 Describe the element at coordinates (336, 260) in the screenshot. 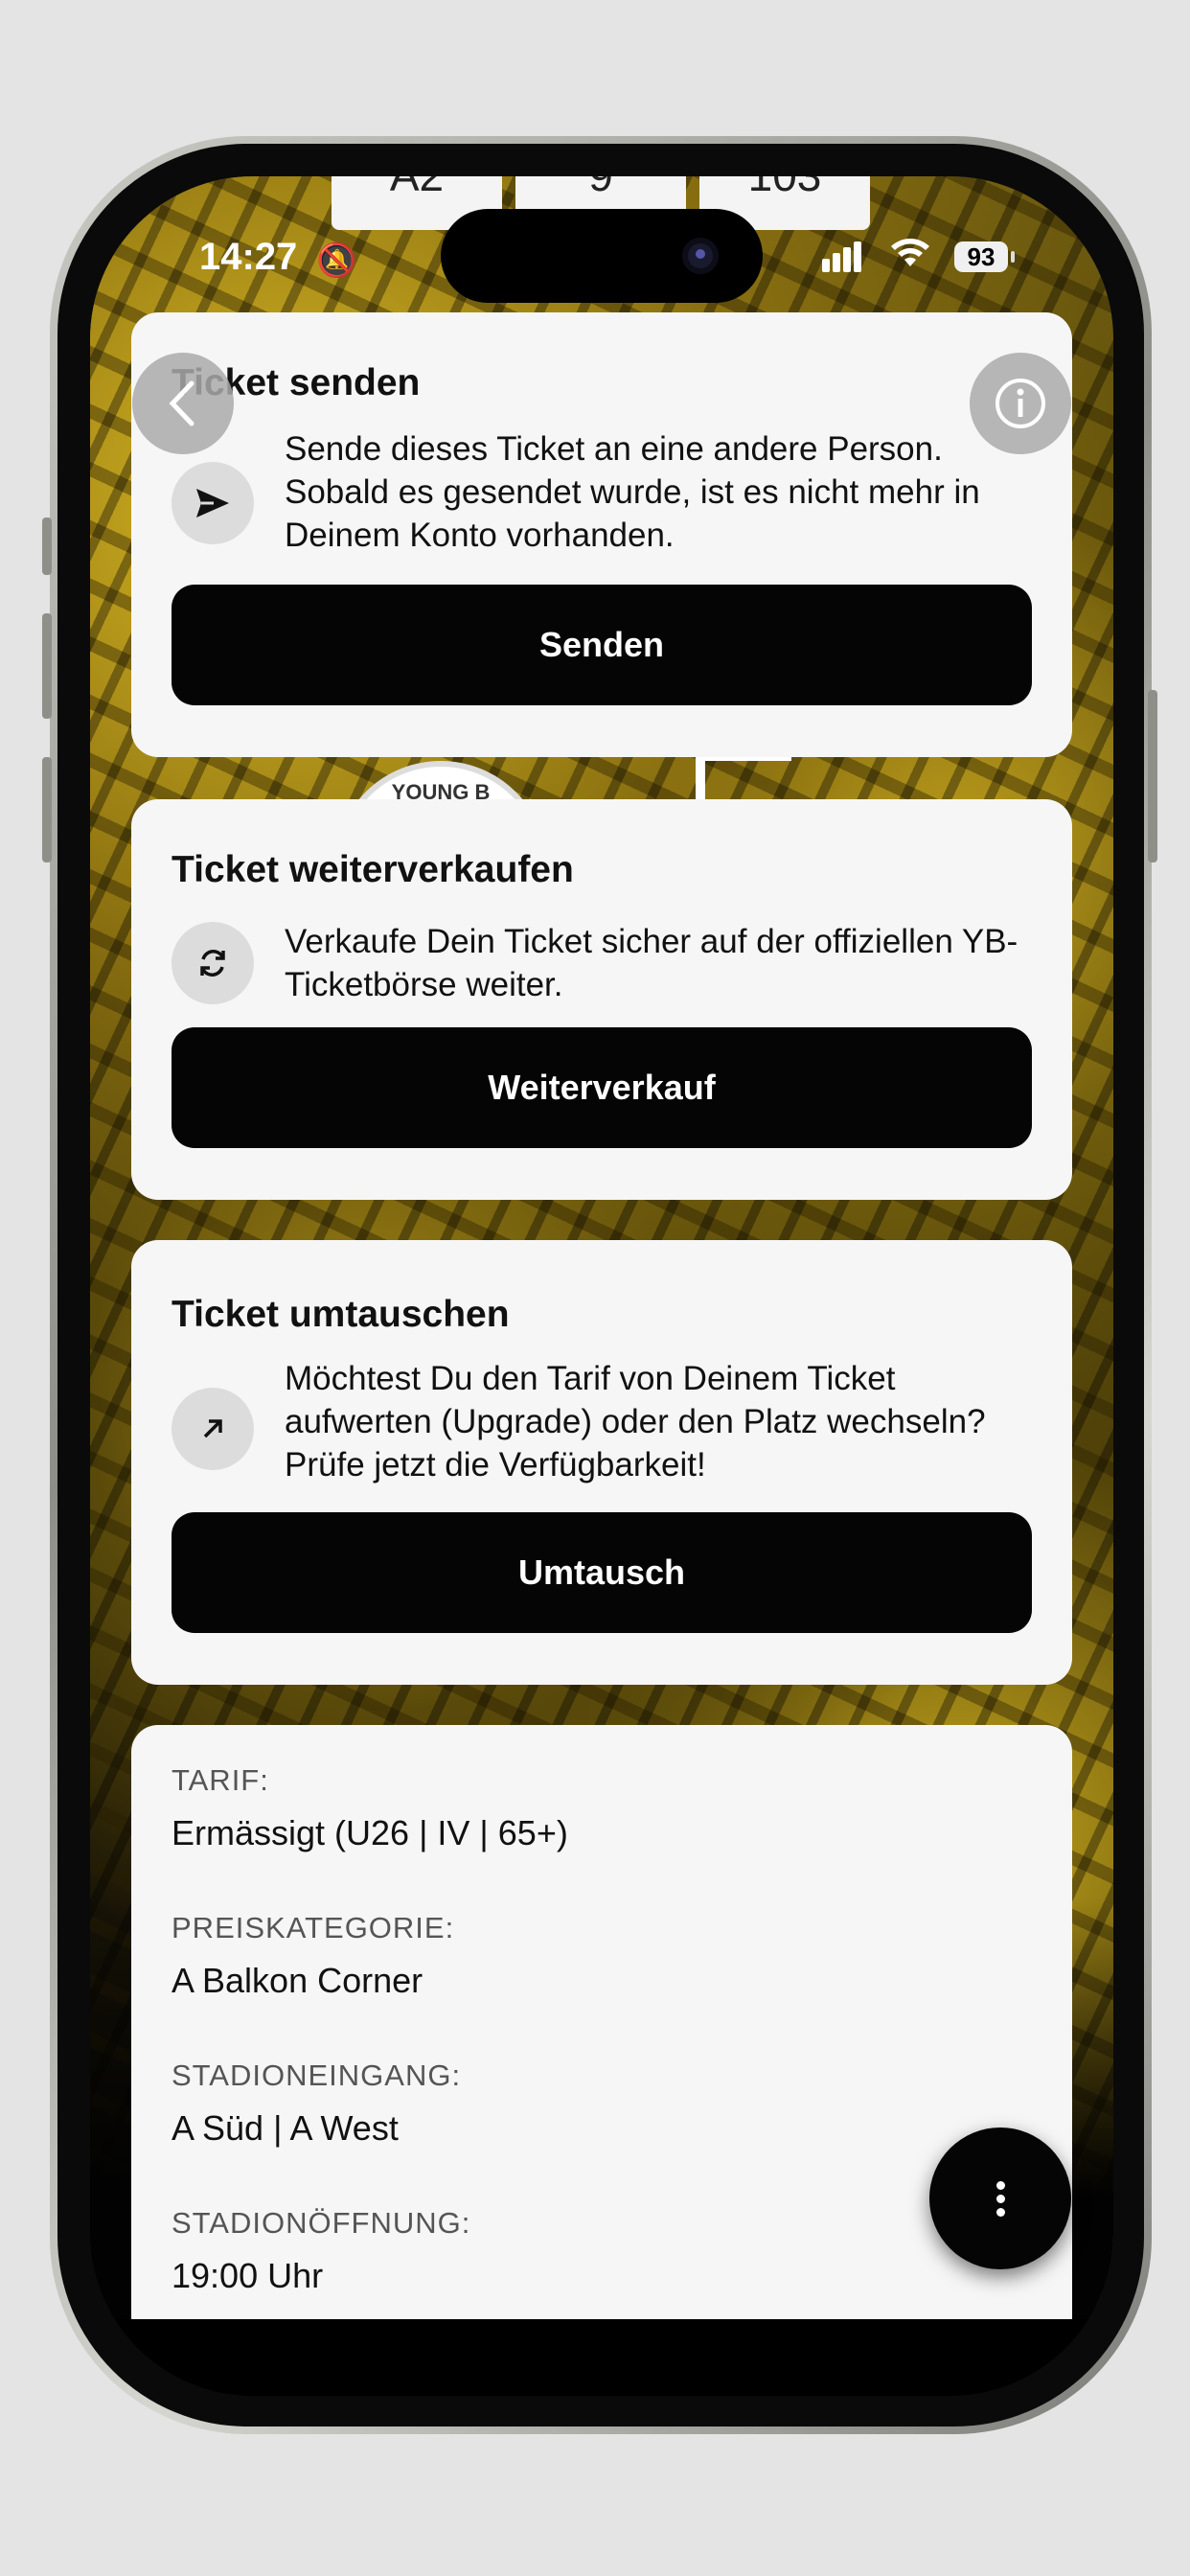

I see `silent-bell-icon: 🔕` at that location.